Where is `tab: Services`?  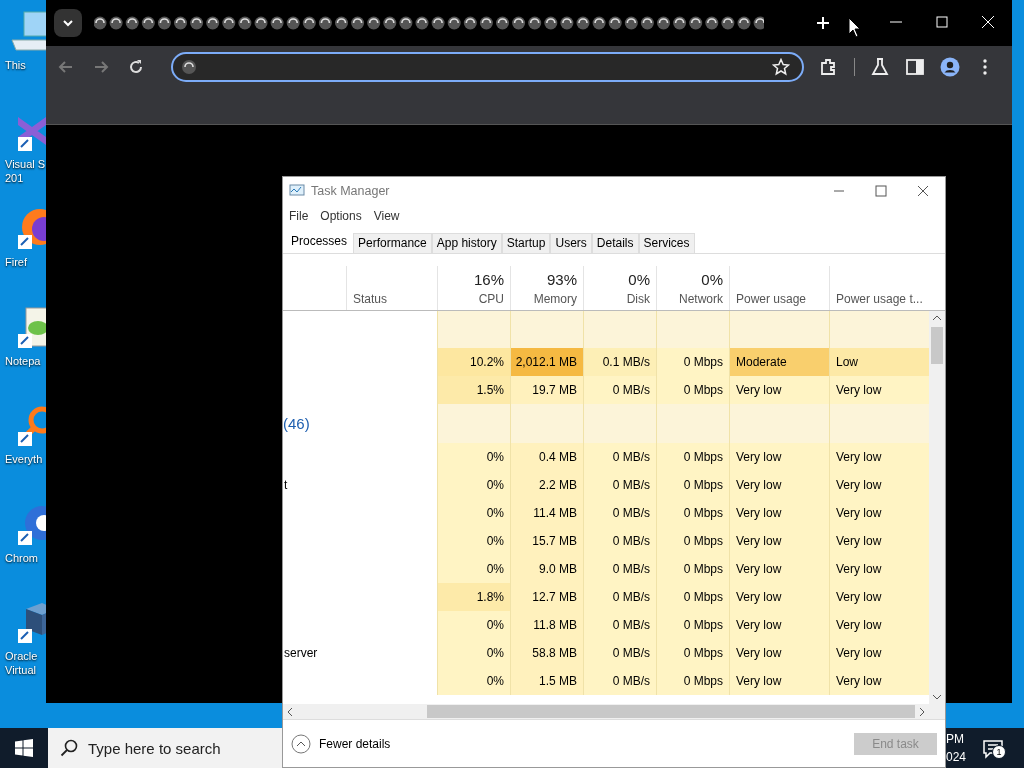 tab: Services is located at coordinates (666, 243).